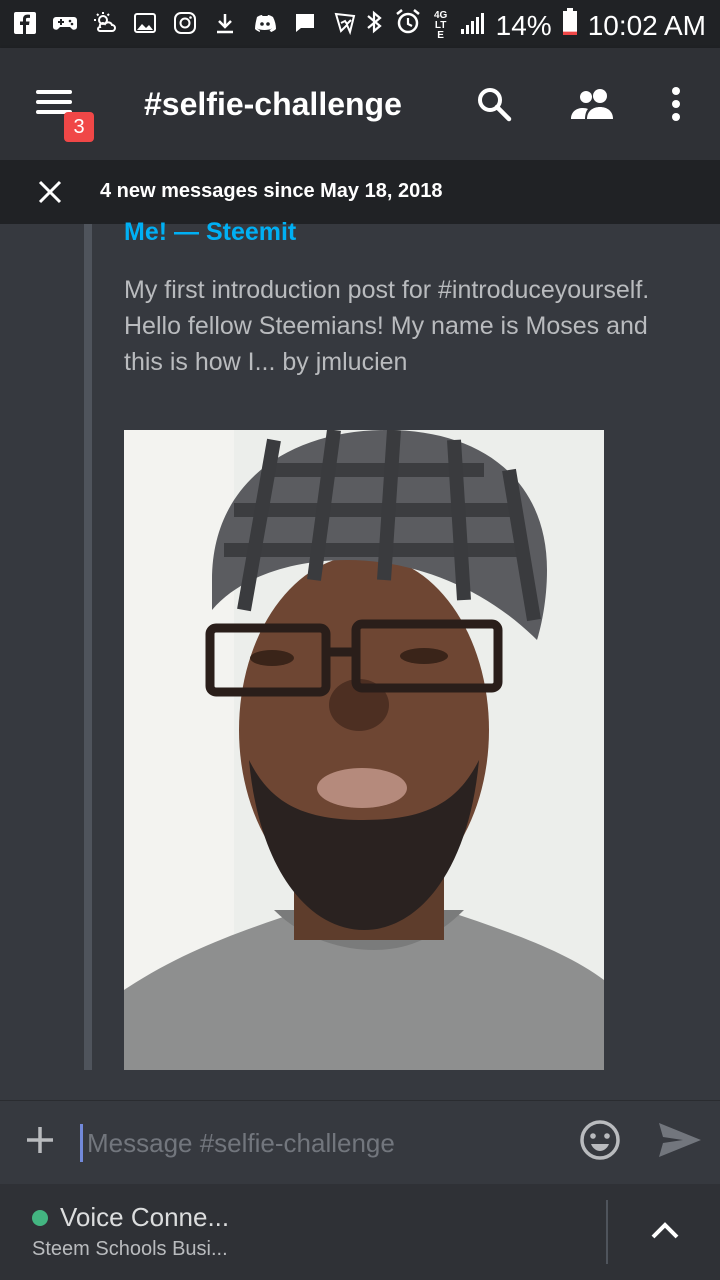 This screenshot has height=1280, width=720. Describe the element at coordinates (494, 104) in the screenshot. I see `search-icon` at that location.